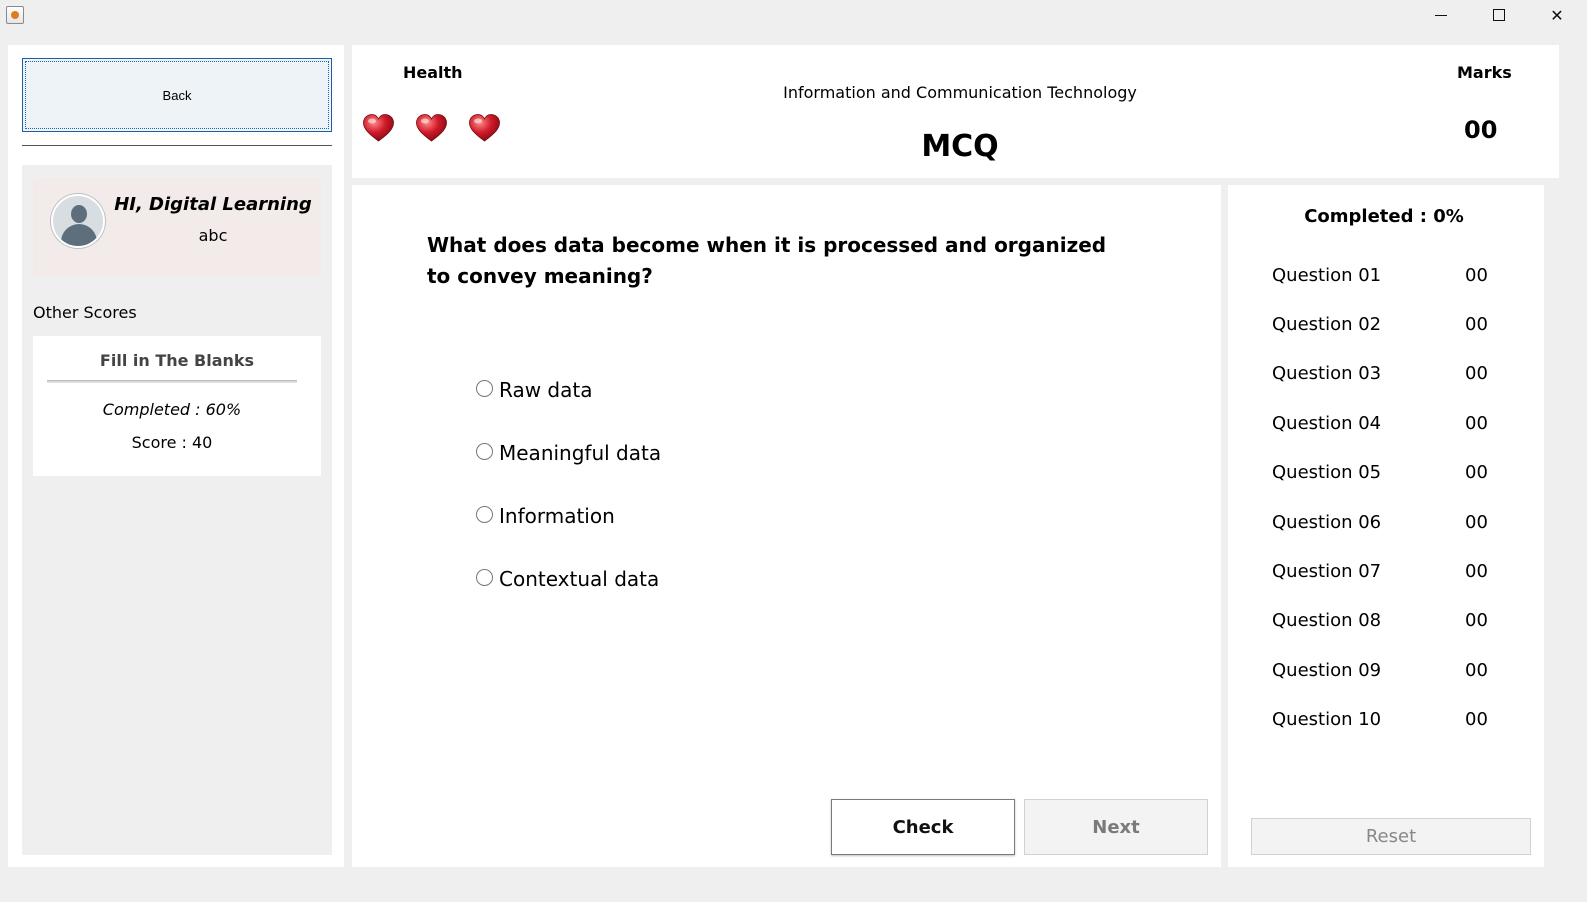  I want to click on answer-option: Meaningful data, so click(568, 453).